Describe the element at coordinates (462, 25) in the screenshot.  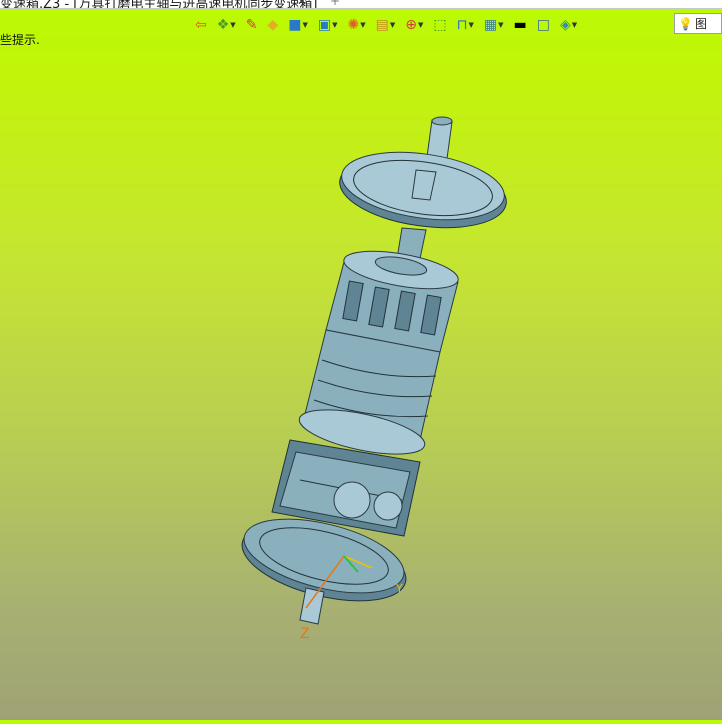
I see `measure-icon: ⊓` at that location.